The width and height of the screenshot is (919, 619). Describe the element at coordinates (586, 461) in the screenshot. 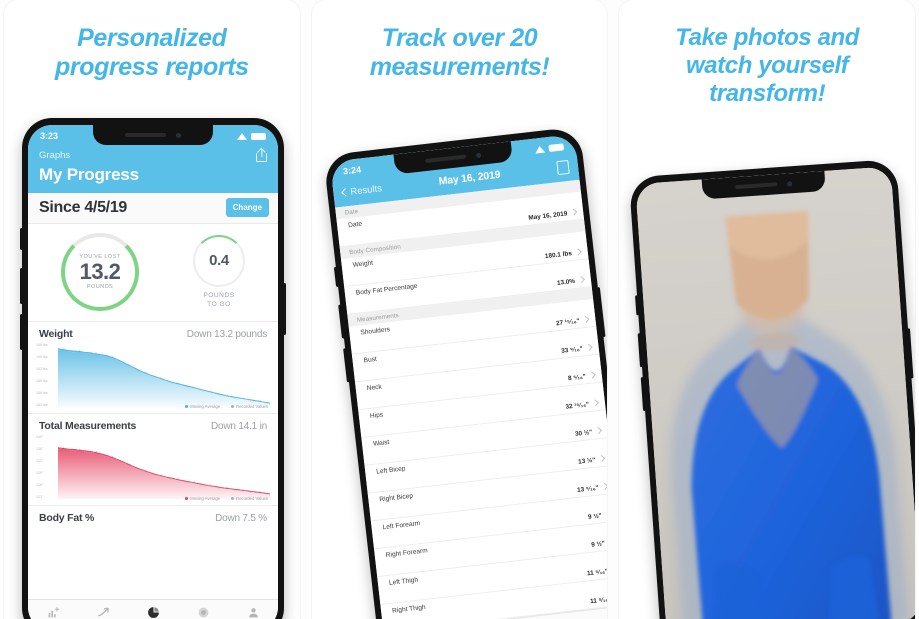

I see `measurement-value: 13 ½"` at that location.